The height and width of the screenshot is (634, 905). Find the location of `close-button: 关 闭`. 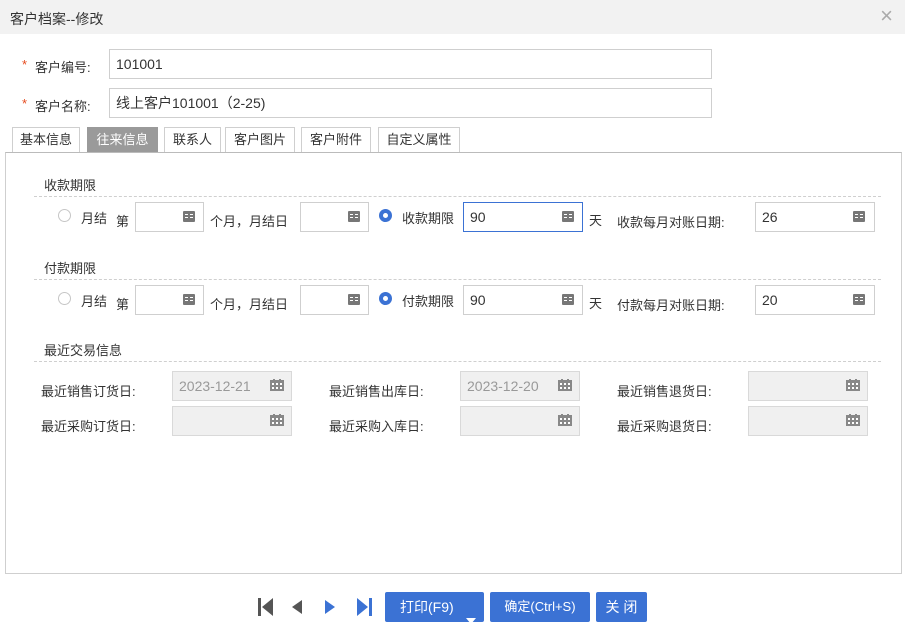

close-button: 关 闭 is located at coordinates (621, 607).